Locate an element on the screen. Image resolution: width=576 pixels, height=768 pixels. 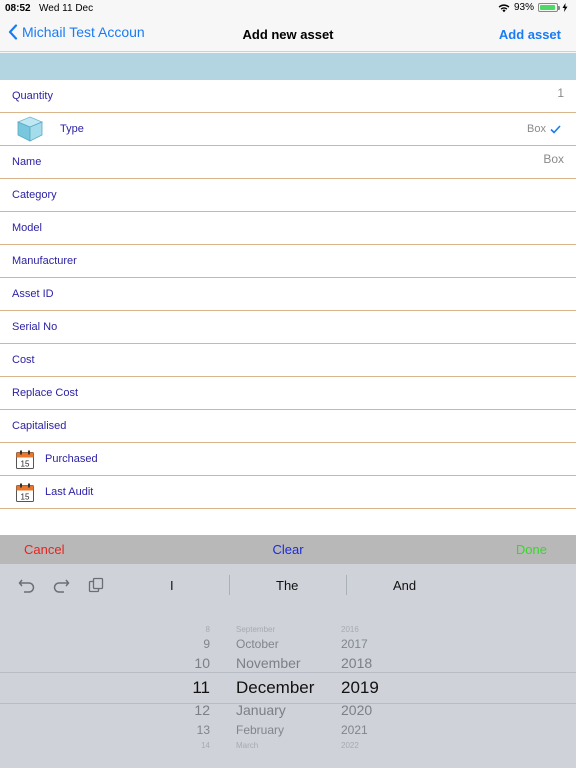
name-row: Name Box is located at coordinates (288, 162).